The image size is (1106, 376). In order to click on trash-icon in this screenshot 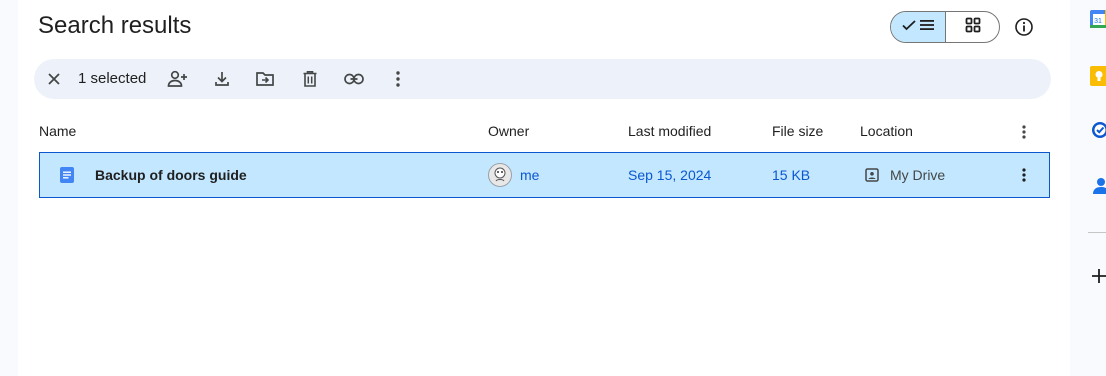, I will do `click(310, 79)`.